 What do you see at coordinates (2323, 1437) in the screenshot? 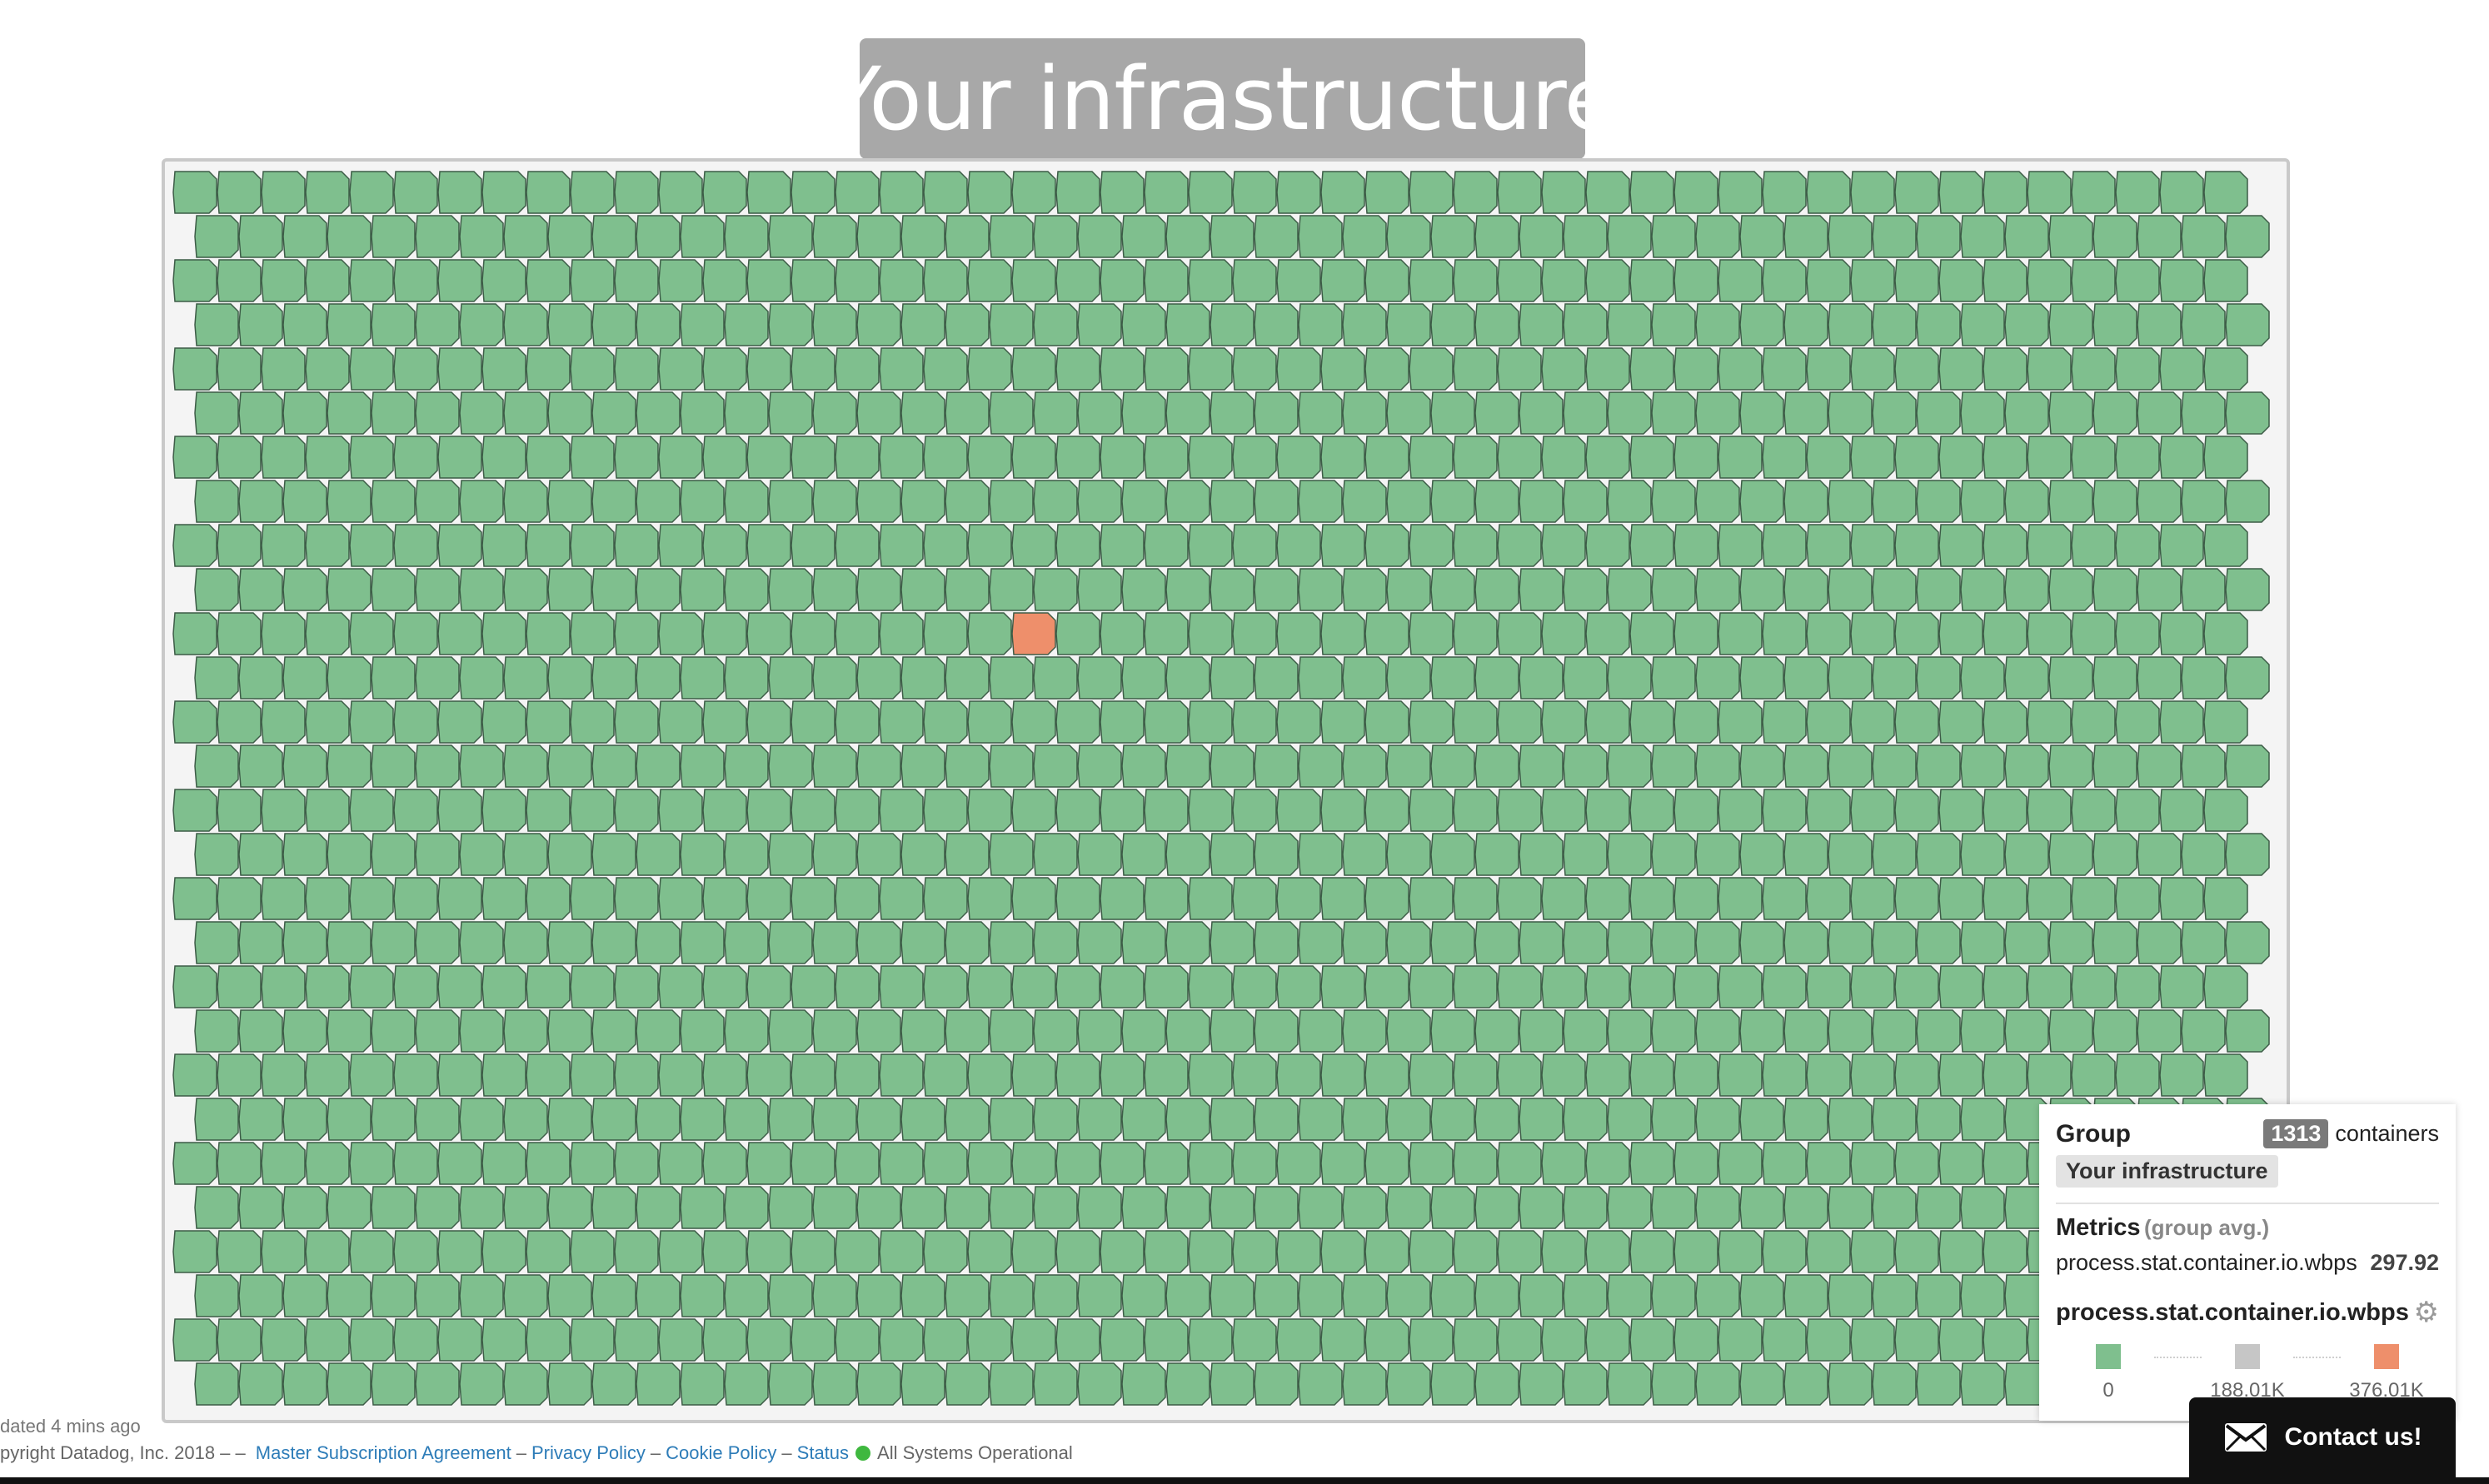
I see `contact-us-button: Contact us!` at bounding box center [2323, 1437].